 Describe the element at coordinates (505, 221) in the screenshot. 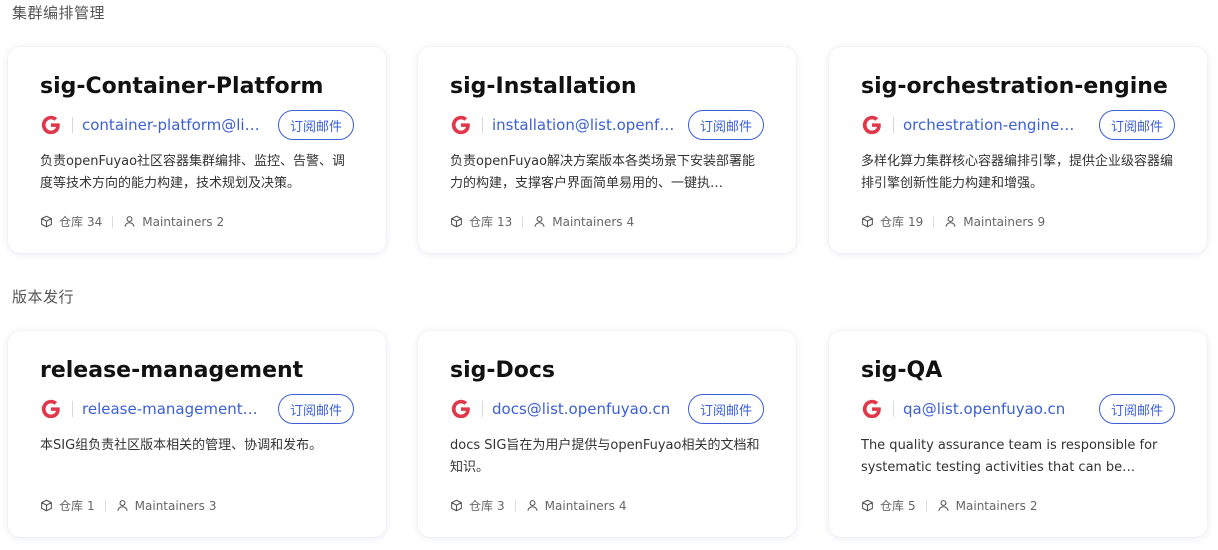

I see `repo-count: 13` at that location.